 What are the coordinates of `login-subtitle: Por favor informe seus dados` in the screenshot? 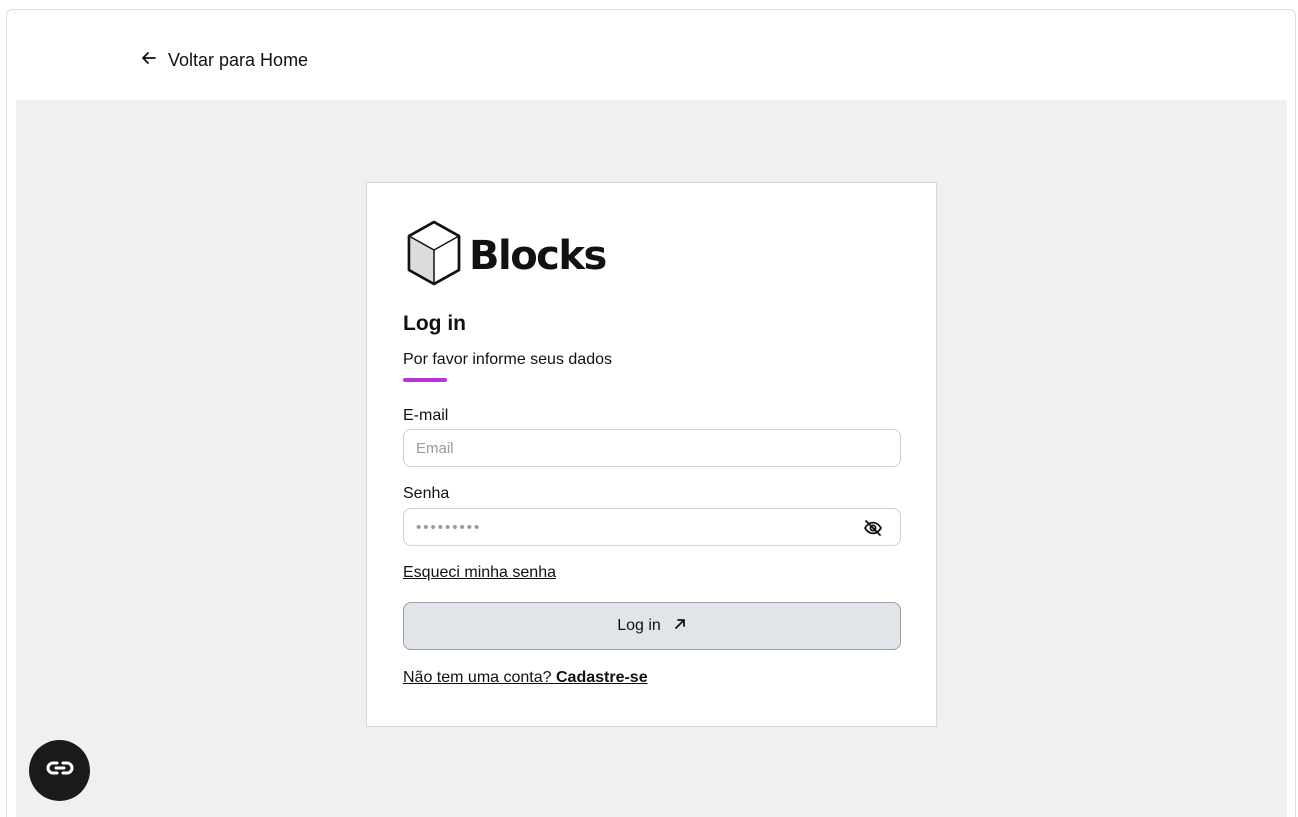 It's located at (507, 359).